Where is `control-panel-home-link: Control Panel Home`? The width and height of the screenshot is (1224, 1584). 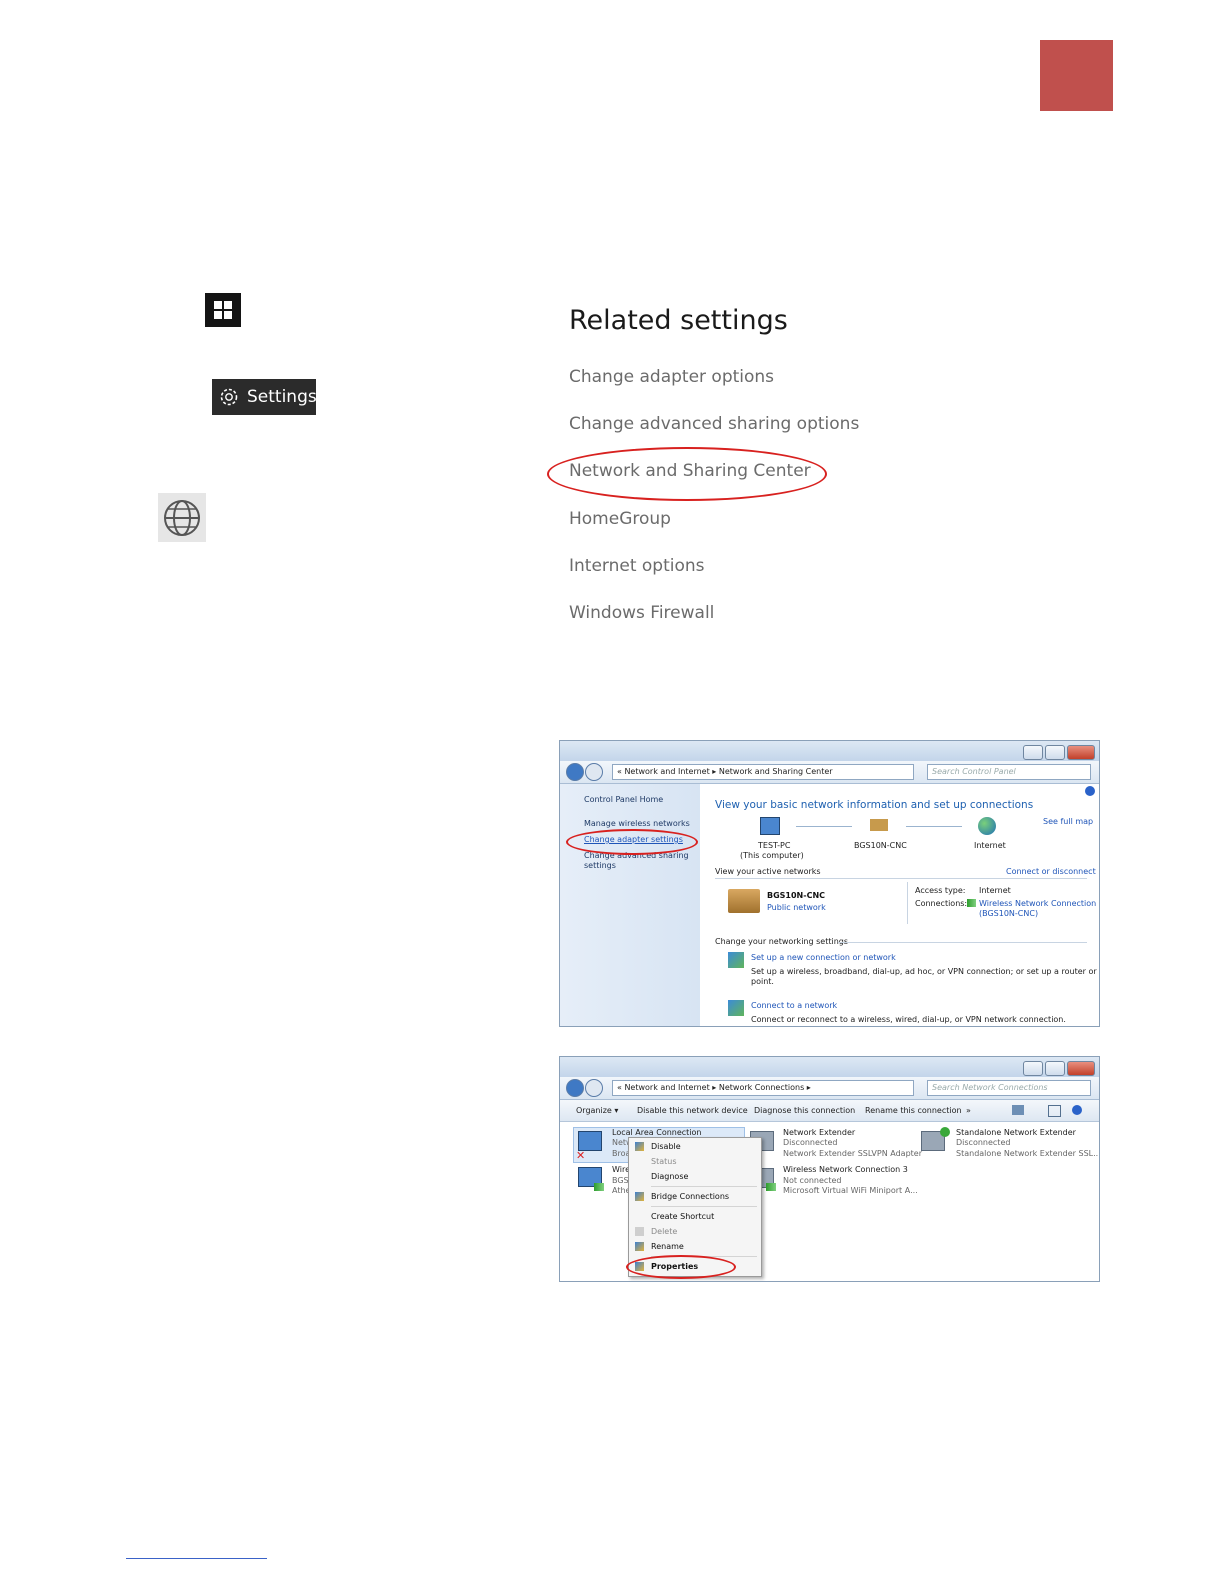
control-panel-home-link: Control Panel Home is located at coordinates (623, 799).